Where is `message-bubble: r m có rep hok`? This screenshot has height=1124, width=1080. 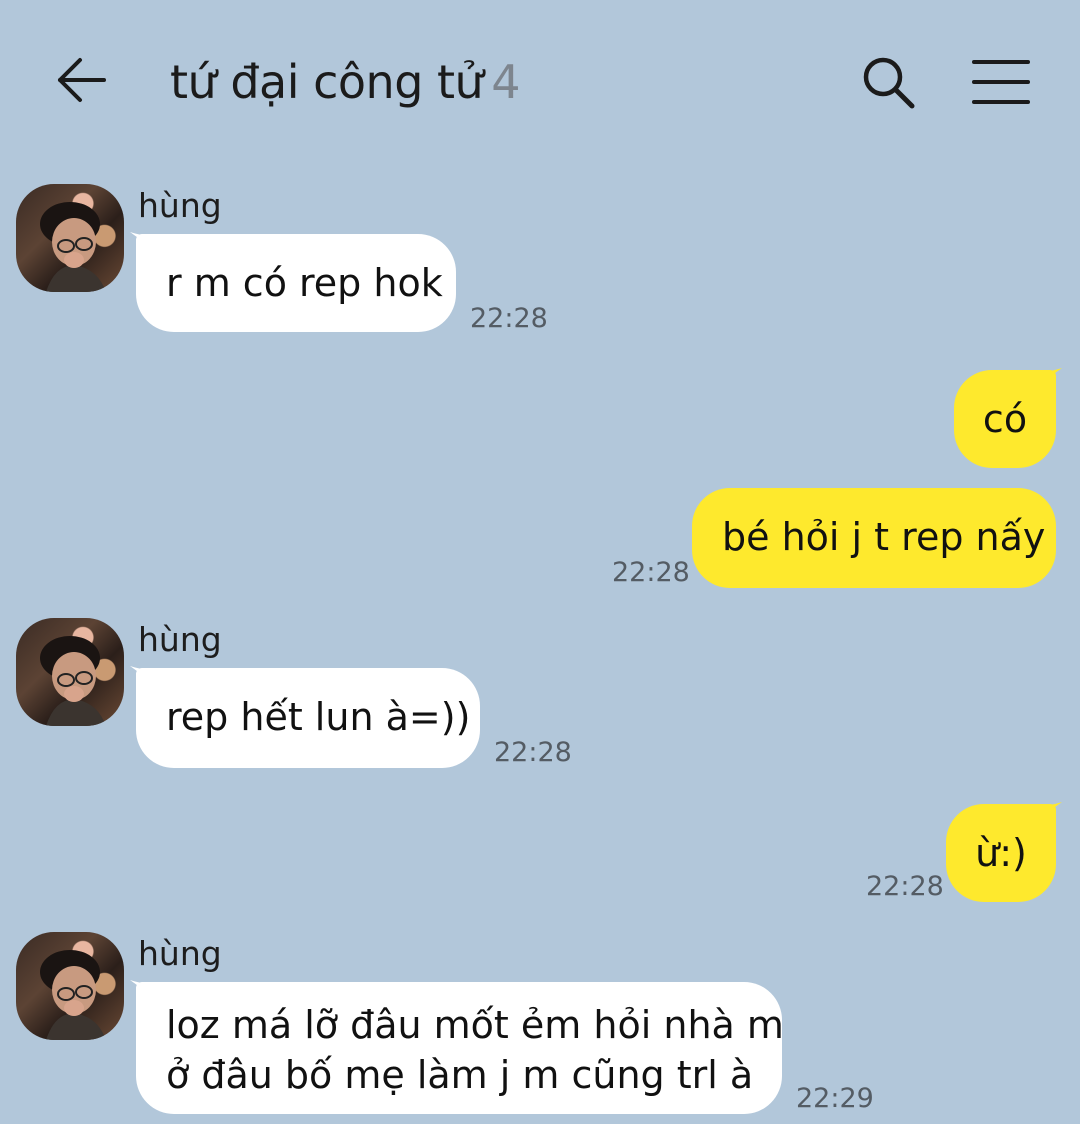 message-bubble: r m có rep hok is located at coordinates (296, 283).